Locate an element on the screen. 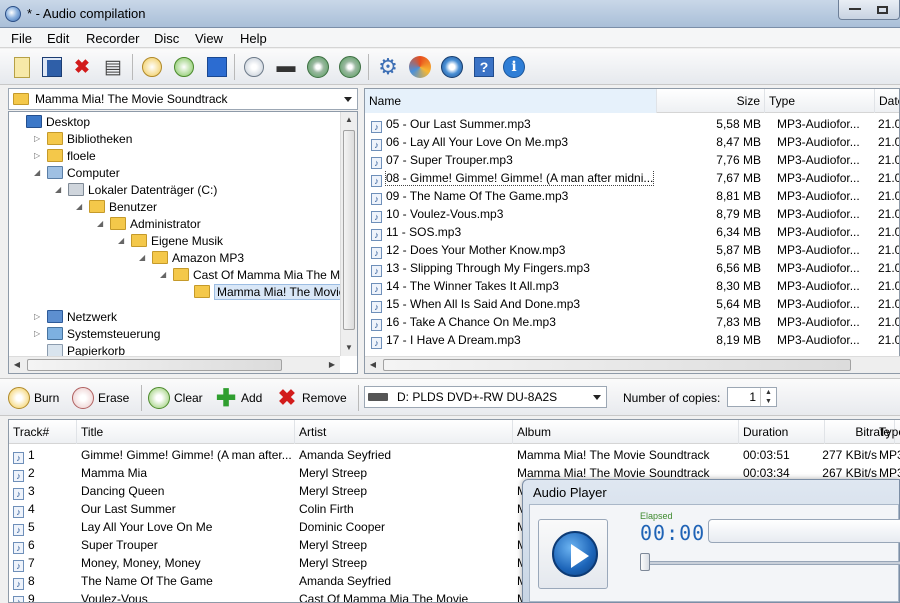 The width and height of the screenshot is (900, 603). tree-vertical-scrollbar: ▲ ▼ is located at coordinates (348, 234).